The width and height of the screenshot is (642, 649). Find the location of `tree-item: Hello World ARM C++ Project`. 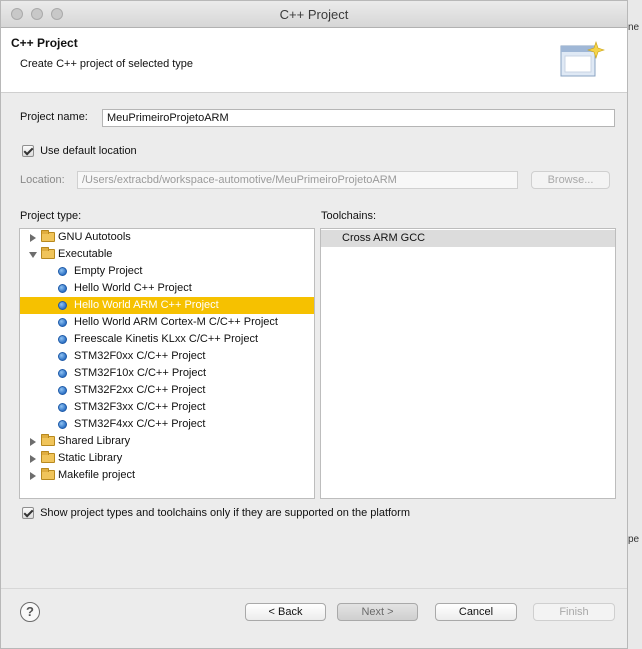

tree-item: Hello World ARM C++ Project is located at coordinates (167, 305).